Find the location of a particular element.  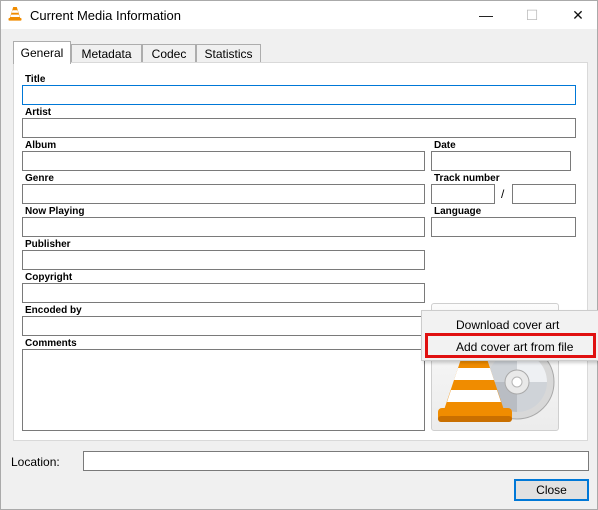

minimize-icon: — is located at coordinates (486, 15).